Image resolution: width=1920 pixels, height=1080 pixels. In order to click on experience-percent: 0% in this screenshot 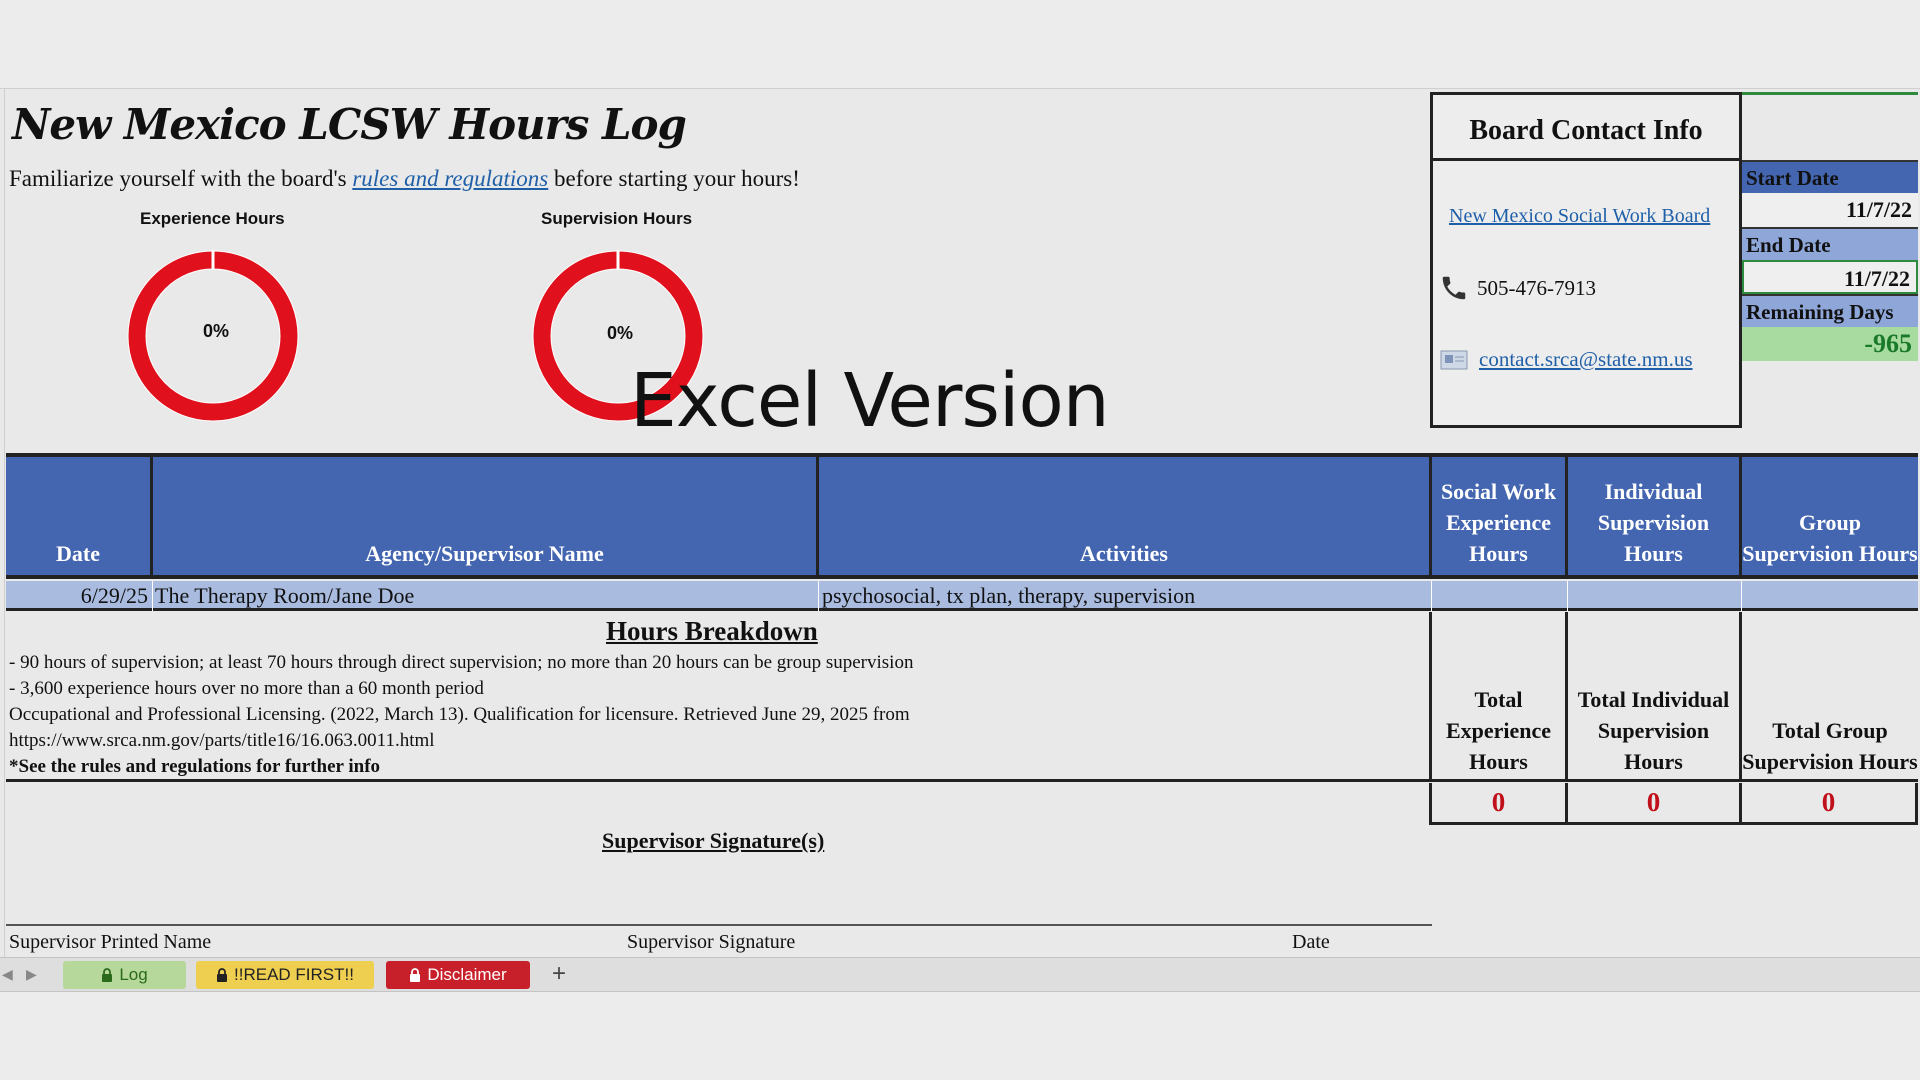, I will do `click(216, 331)`.